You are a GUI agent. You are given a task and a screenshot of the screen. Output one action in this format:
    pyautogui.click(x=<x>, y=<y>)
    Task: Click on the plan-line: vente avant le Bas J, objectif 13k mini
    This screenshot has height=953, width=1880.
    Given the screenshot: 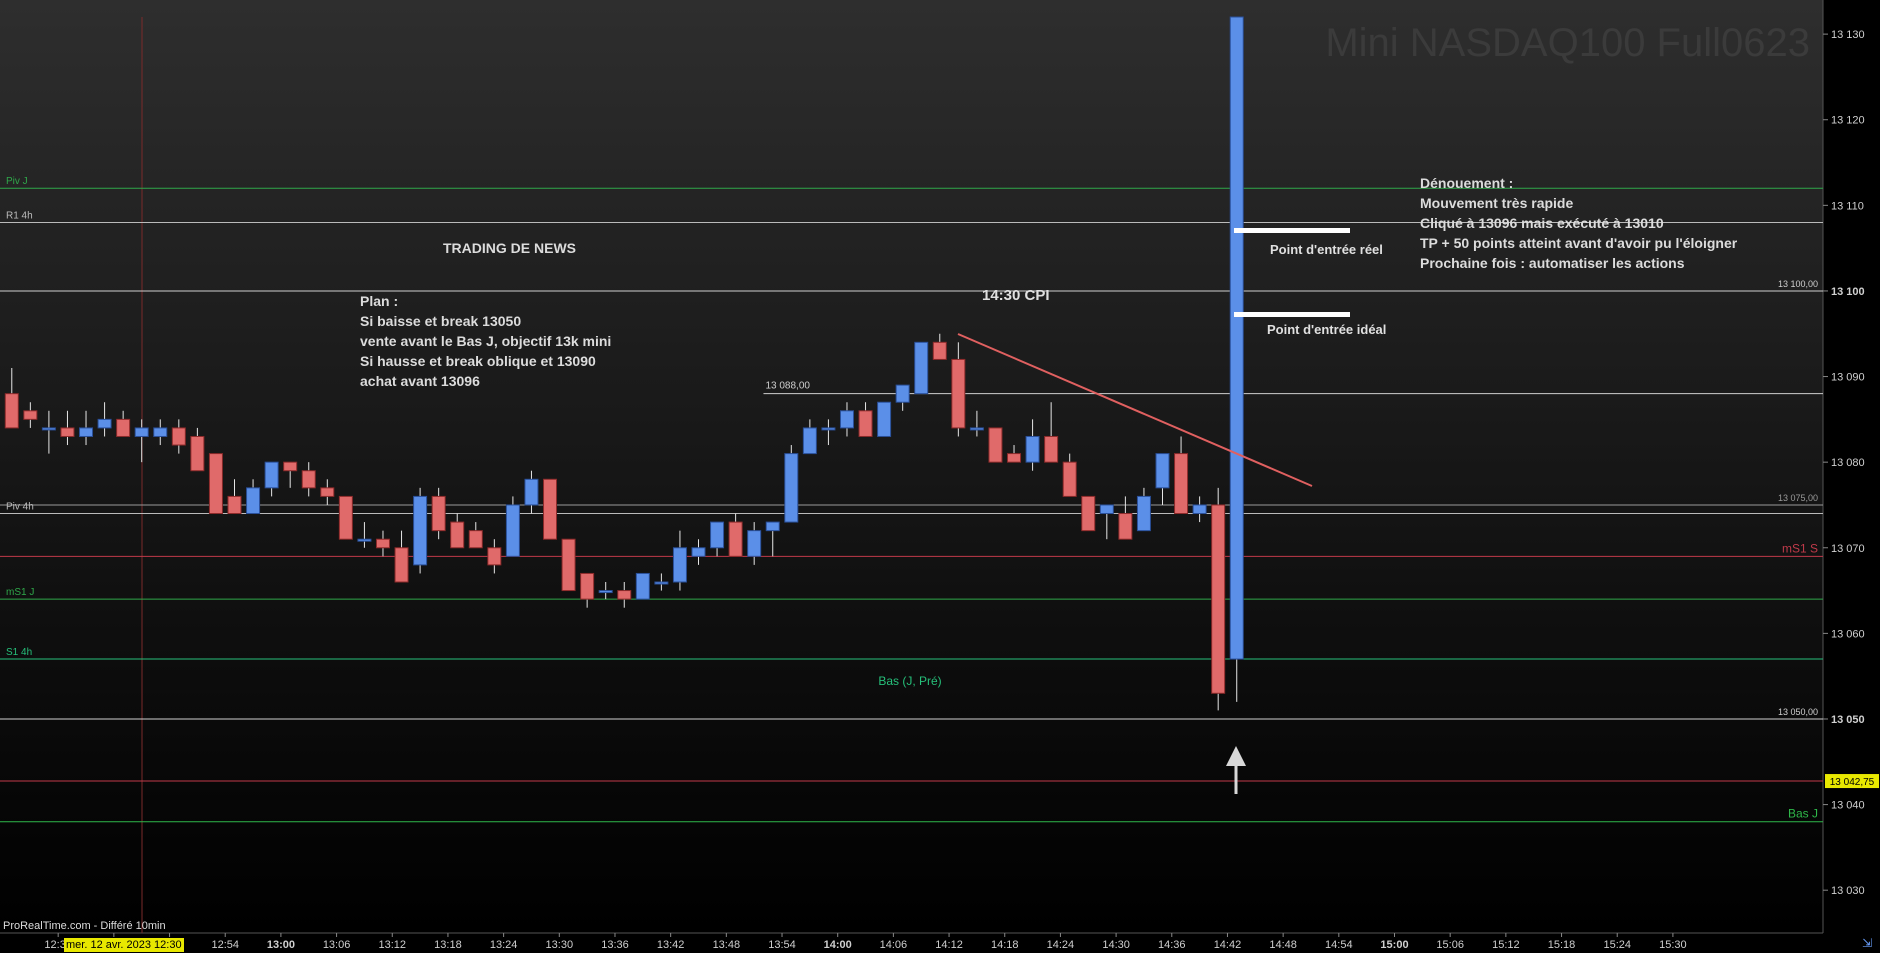 What is the action you would take?
    pyautogui.click(x=485, y=341)
    